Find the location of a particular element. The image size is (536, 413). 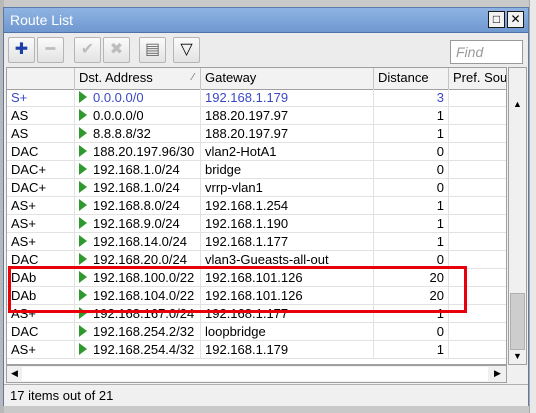

table-row: S+ 0.0.0.0/0 192.168.1.179 3 is located at coordinates (256, 98).